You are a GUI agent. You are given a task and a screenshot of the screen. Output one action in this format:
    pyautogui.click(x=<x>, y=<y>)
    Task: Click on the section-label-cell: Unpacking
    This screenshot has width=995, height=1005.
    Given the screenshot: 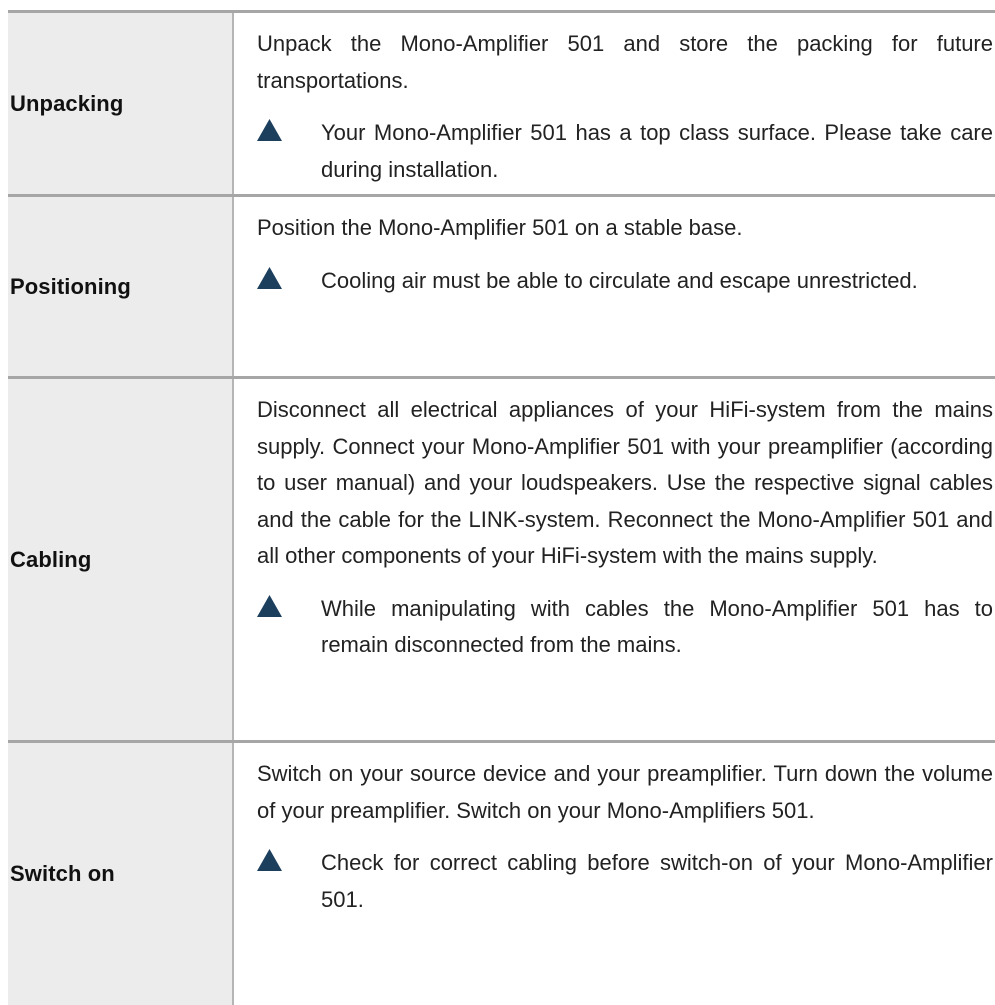 What is the action you would take?
    pyautogui.click(x=121, y=103)
    